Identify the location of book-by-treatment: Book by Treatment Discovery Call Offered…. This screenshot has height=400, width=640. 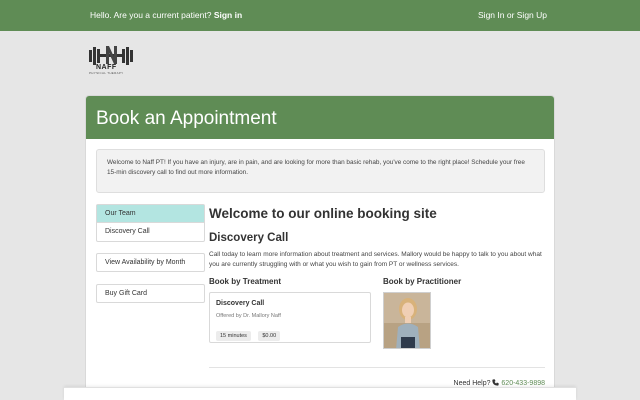
(290, 310).